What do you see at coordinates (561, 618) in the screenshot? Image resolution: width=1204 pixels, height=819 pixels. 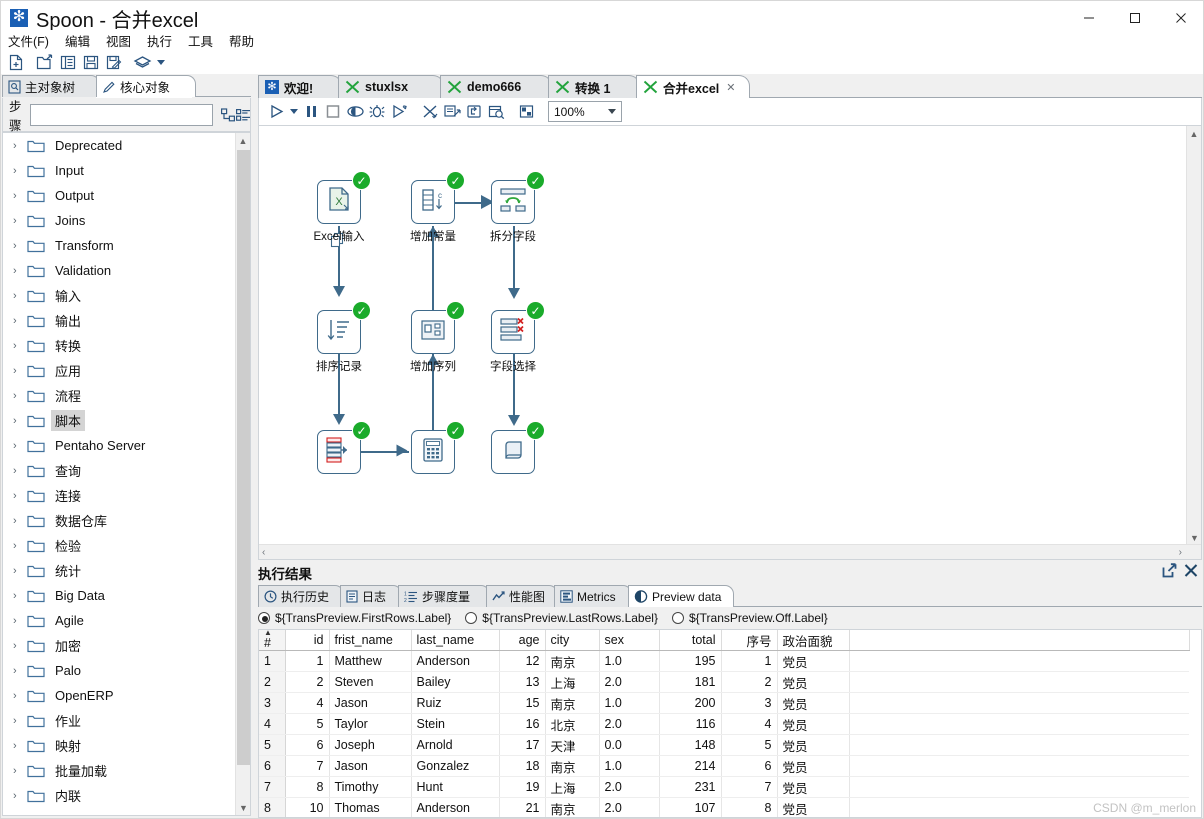 I see `radio-last-rows: ${TransPreview.LastRows.Label}` at bounding box center [561, 618].